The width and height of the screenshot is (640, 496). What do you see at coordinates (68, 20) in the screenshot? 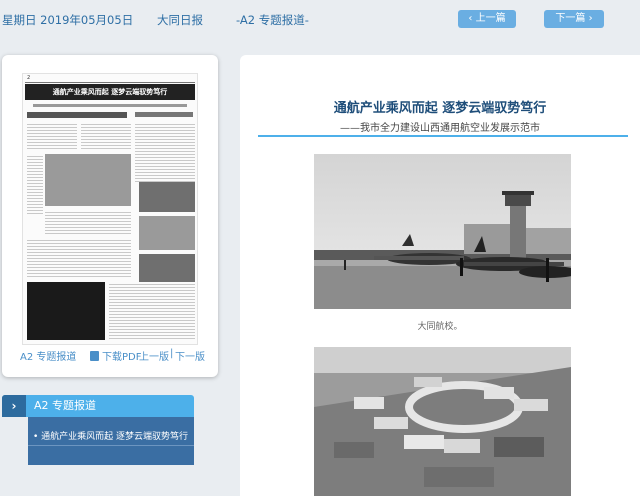
I see `issue-date: 星期日 2019年05月05日` at bounding box center [68, 20].